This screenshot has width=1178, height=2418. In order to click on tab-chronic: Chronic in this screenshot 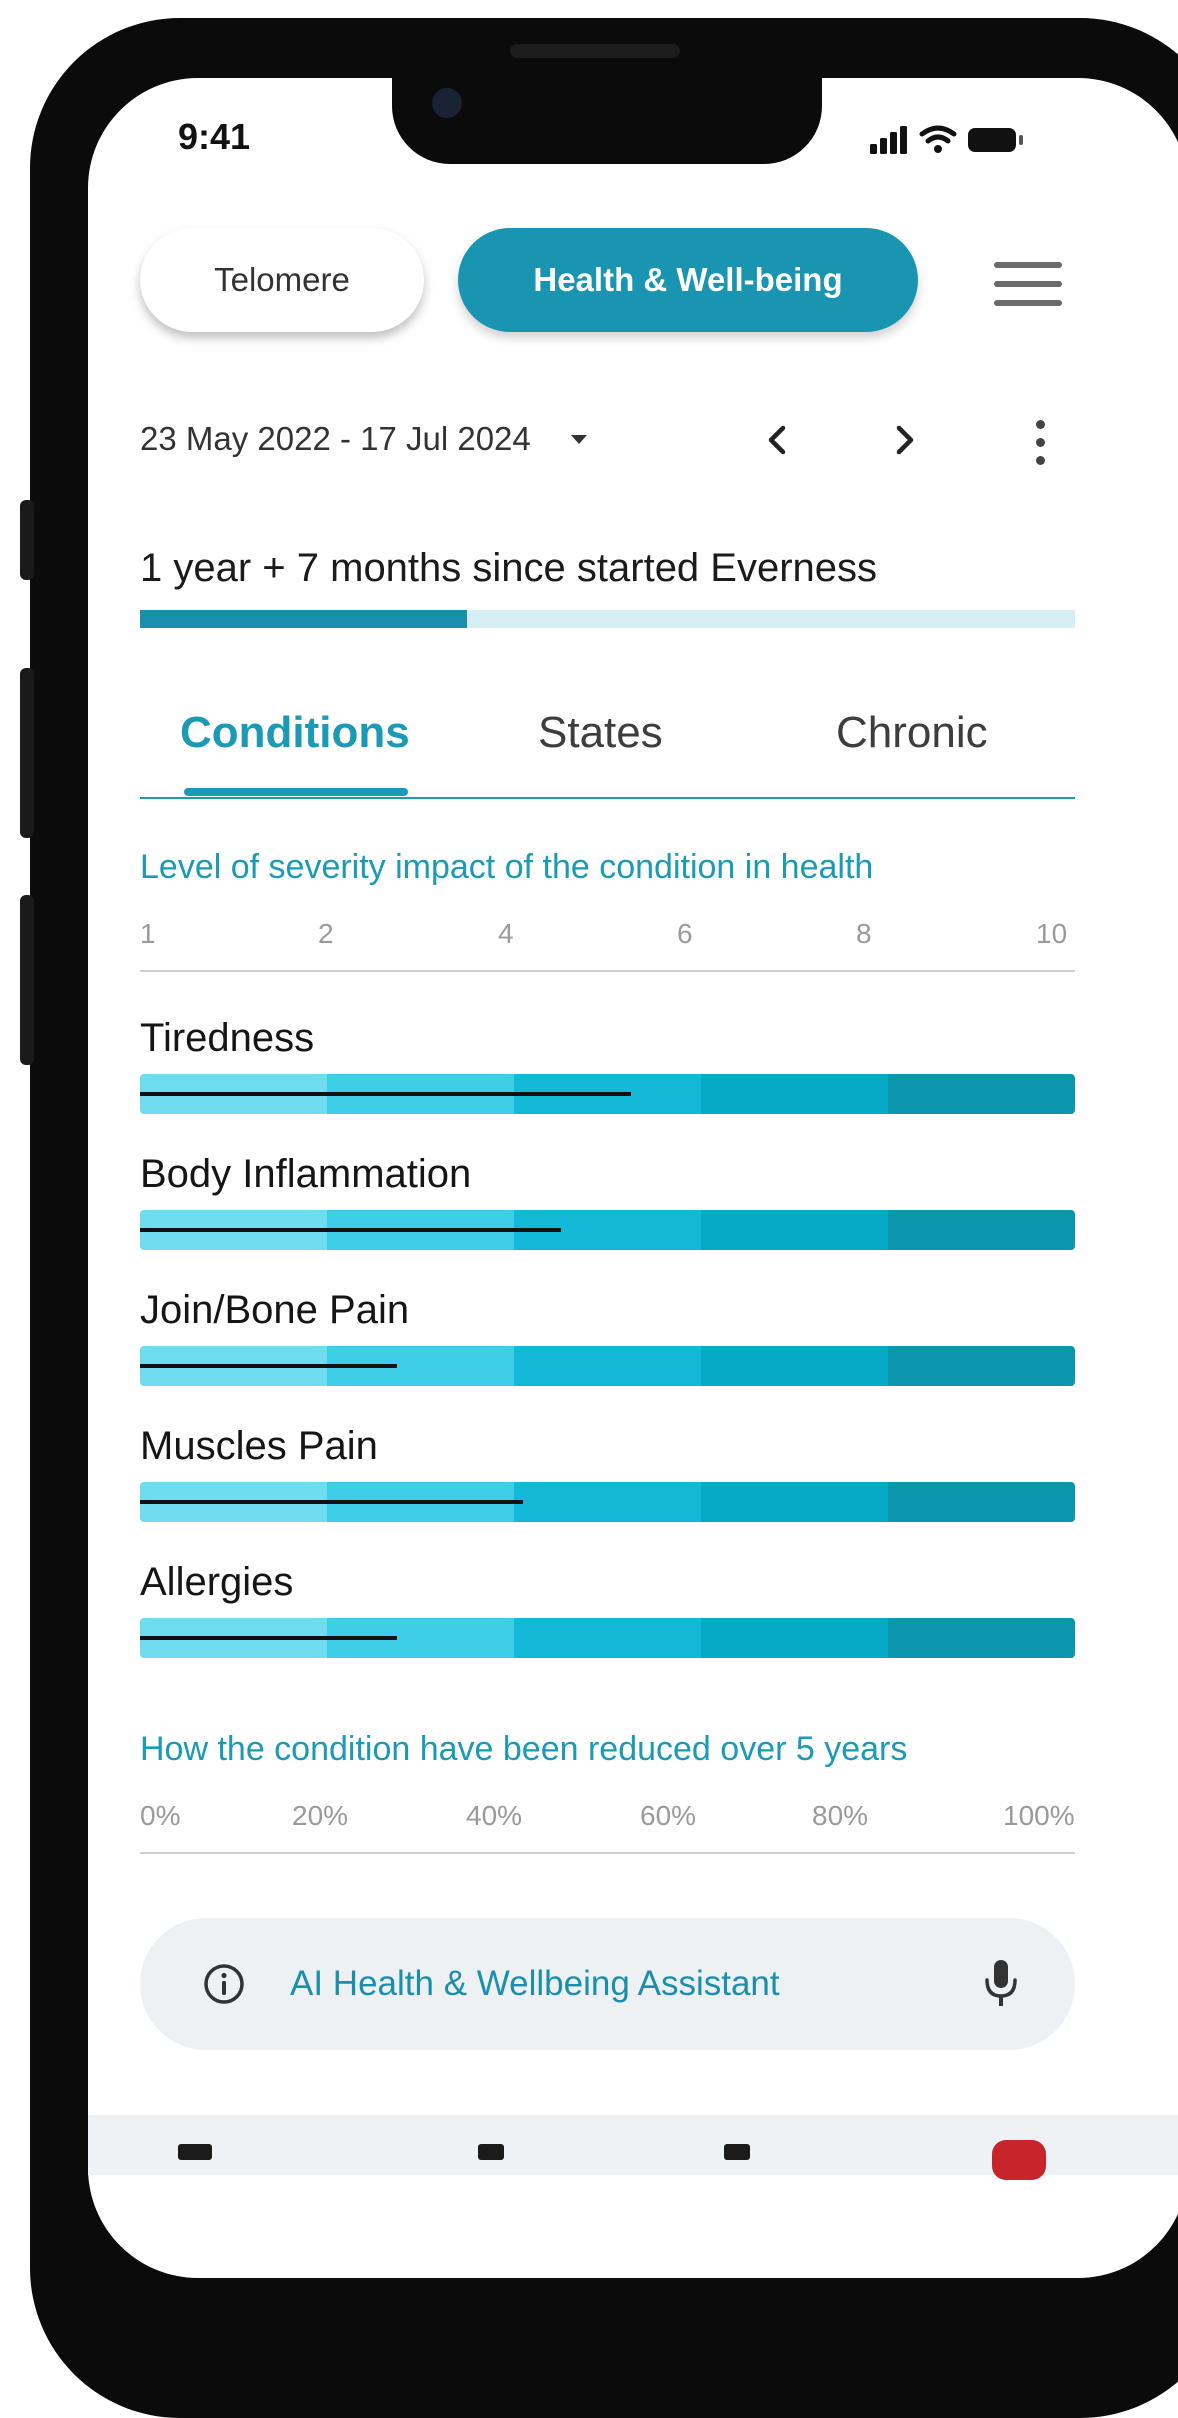, I will do `click(912, 733)`.